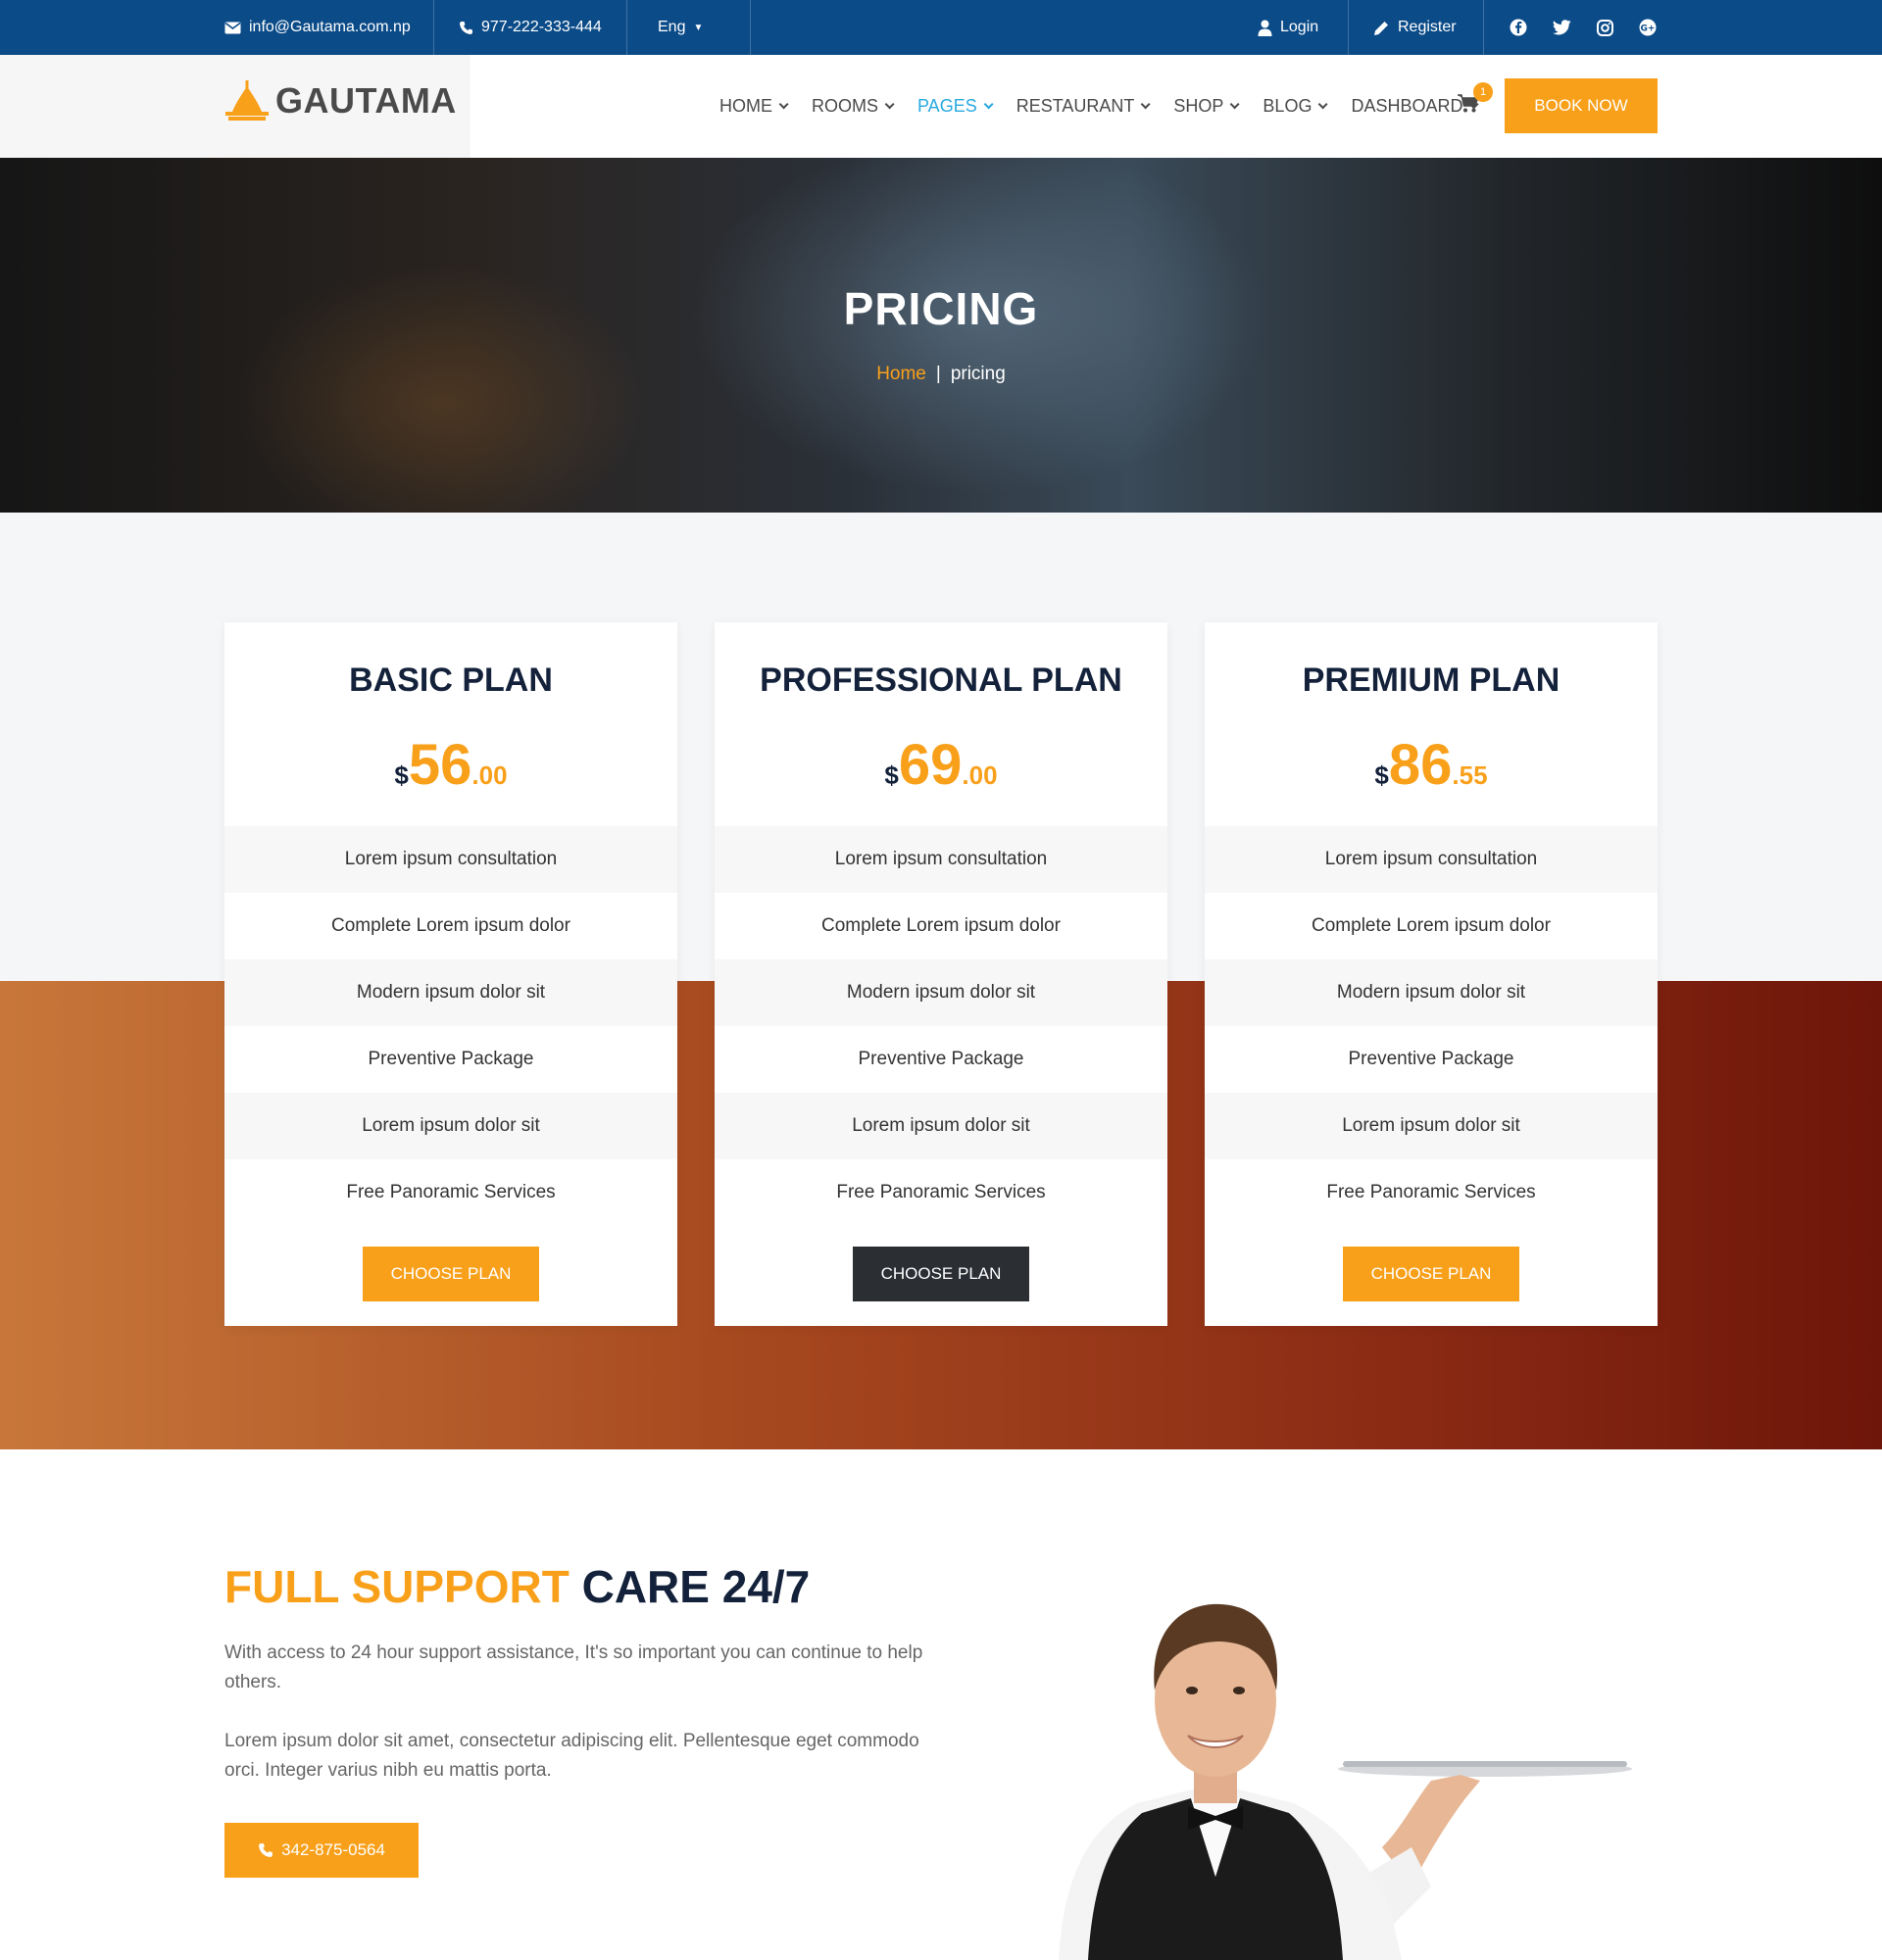 The height and width of the screenshot is (1960, 1882). I want to click on waiter-illustration, so click(1346, 1781).